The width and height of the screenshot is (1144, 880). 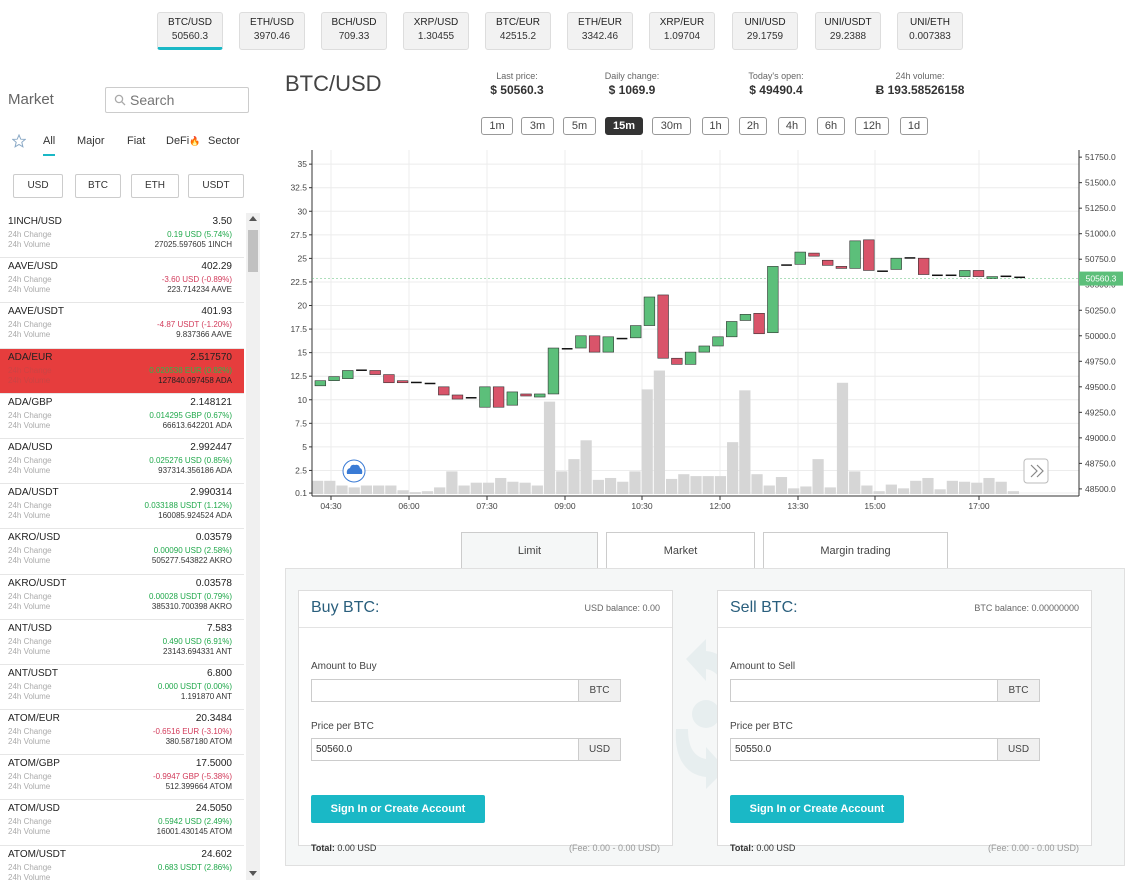 What do you see at coordinates (191, 561) in the screenshot?
I see `pair-volume: 505277.543822 AKRO` at bounding box center [191, 561].